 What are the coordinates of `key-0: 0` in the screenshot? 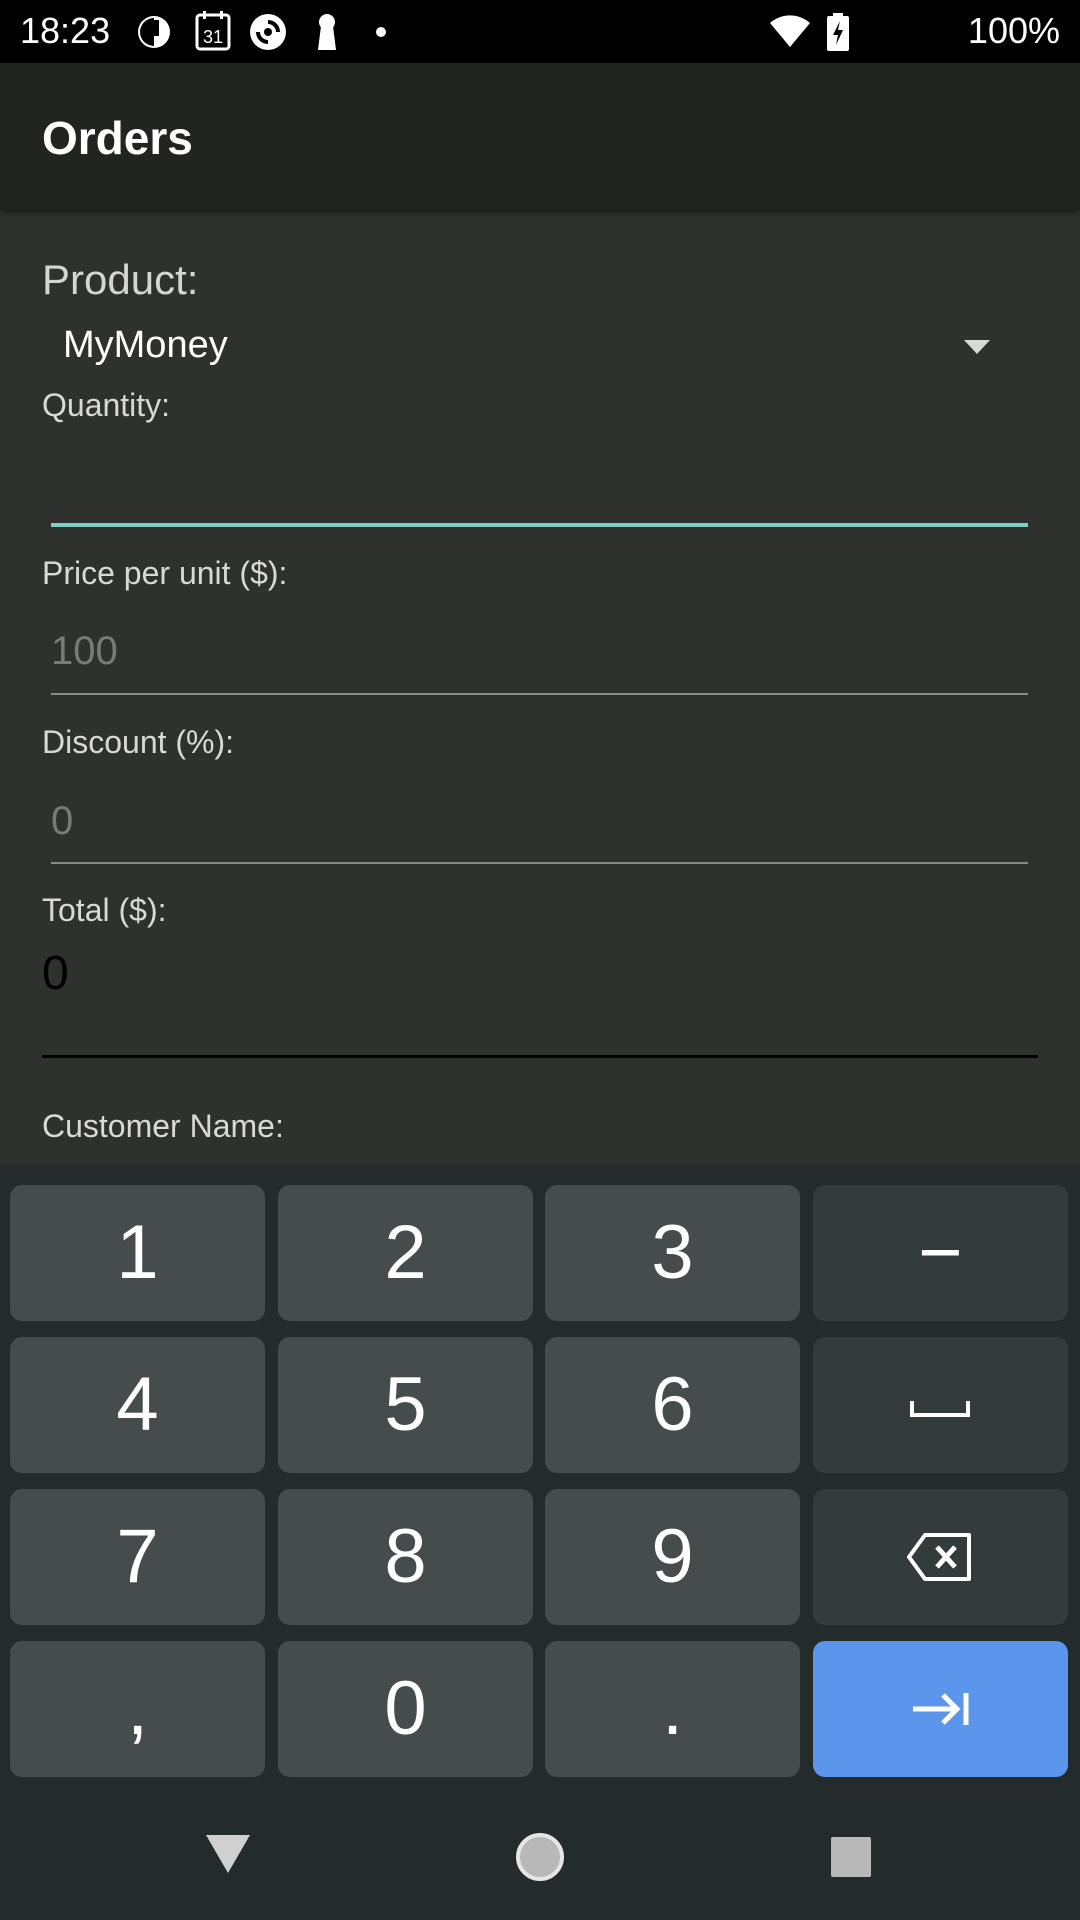 It's located at (405, 1709).